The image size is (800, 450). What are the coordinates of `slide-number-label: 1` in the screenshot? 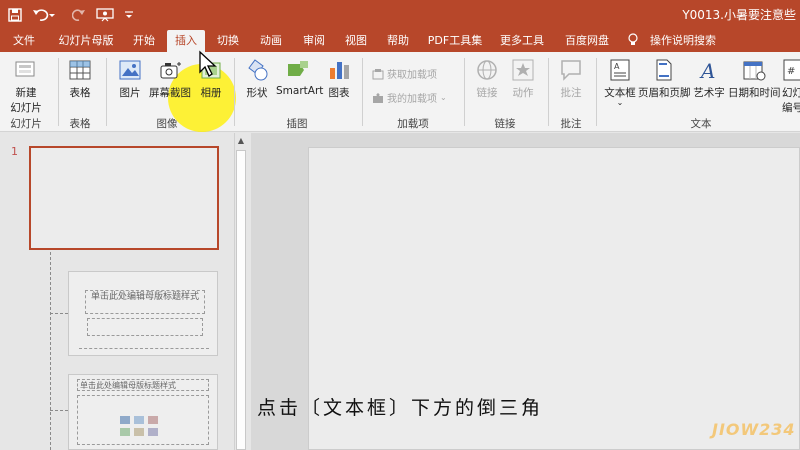 It's located at (14, 151).